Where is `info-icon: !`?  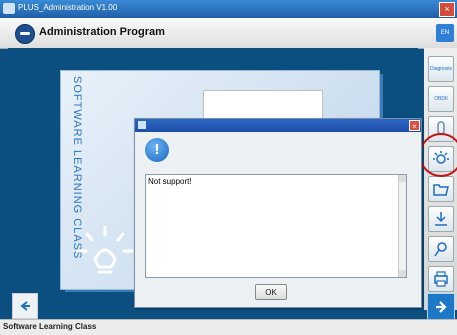 info-icon: ! is located at coordinates (157, 150).